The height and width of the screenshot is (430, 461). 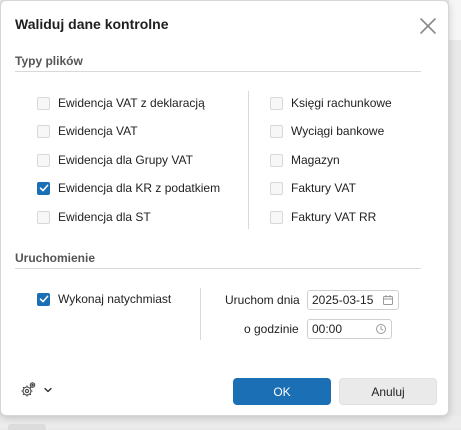 I want to click on settings-menu-button, so click(x=36, y=390).